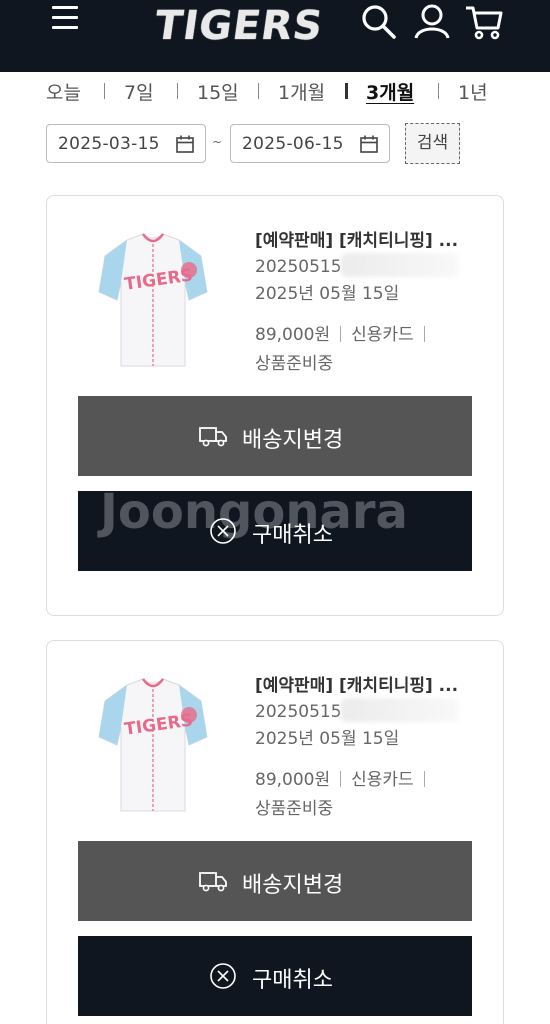 Image resolution: width=550 pixels, height=1024 pixels. I want to click on user-icon, so click(432, 22).